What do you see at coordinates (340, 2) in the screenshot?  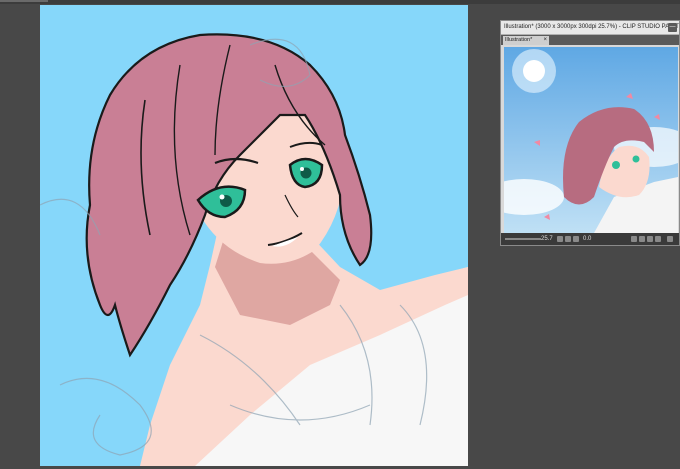 I see `top-window-strip` at bounding box center [340, 2].